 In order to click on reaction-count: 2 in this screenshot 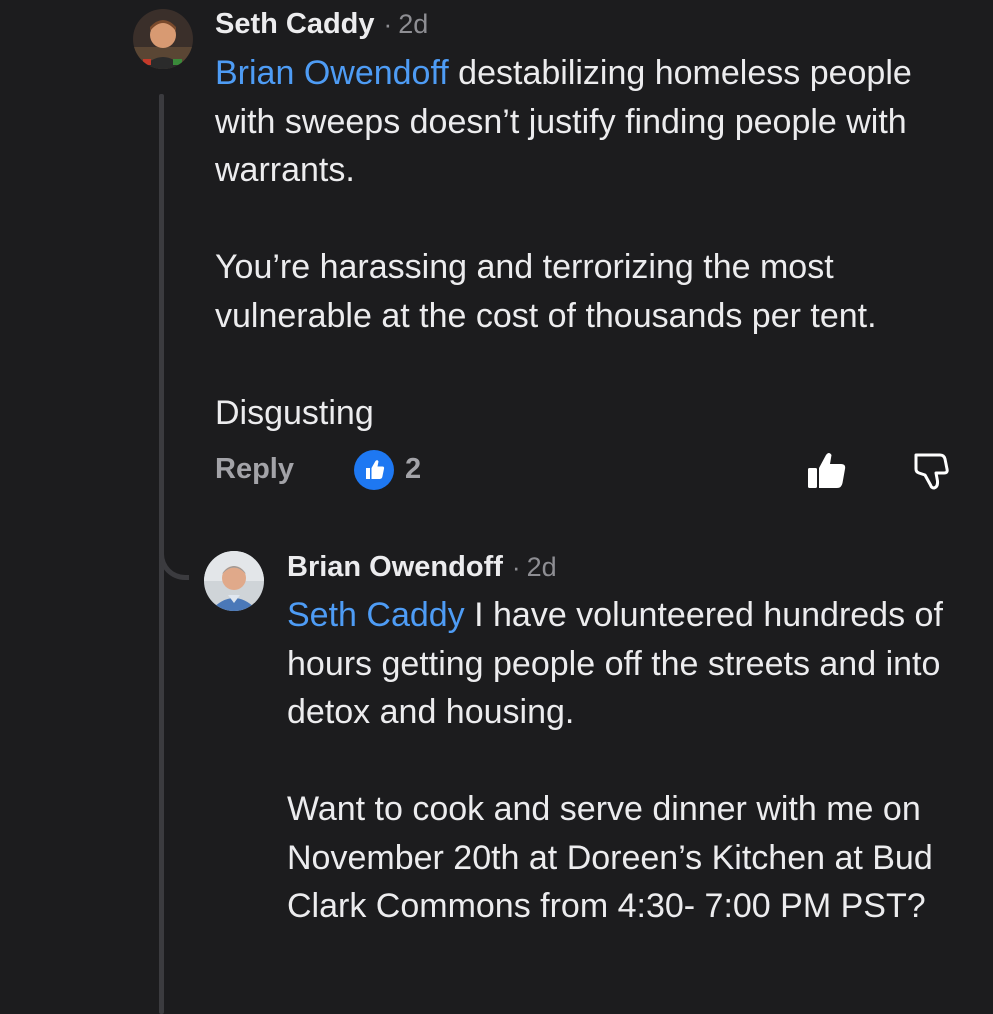, I will do `click(413, 469)`.